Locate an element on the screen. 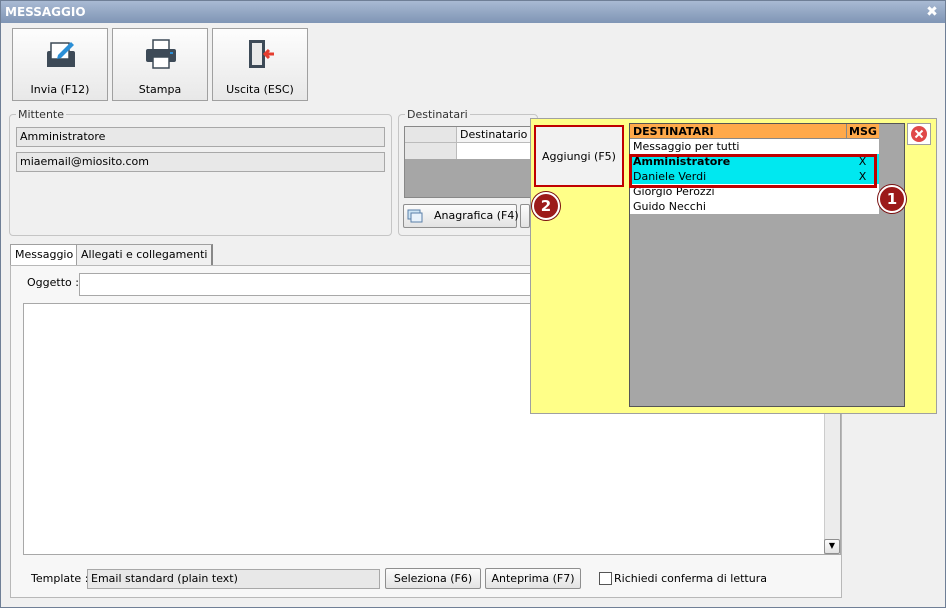 The image size is (946, 608). print-button-label: Stampa is located at coordinates (160, 89).